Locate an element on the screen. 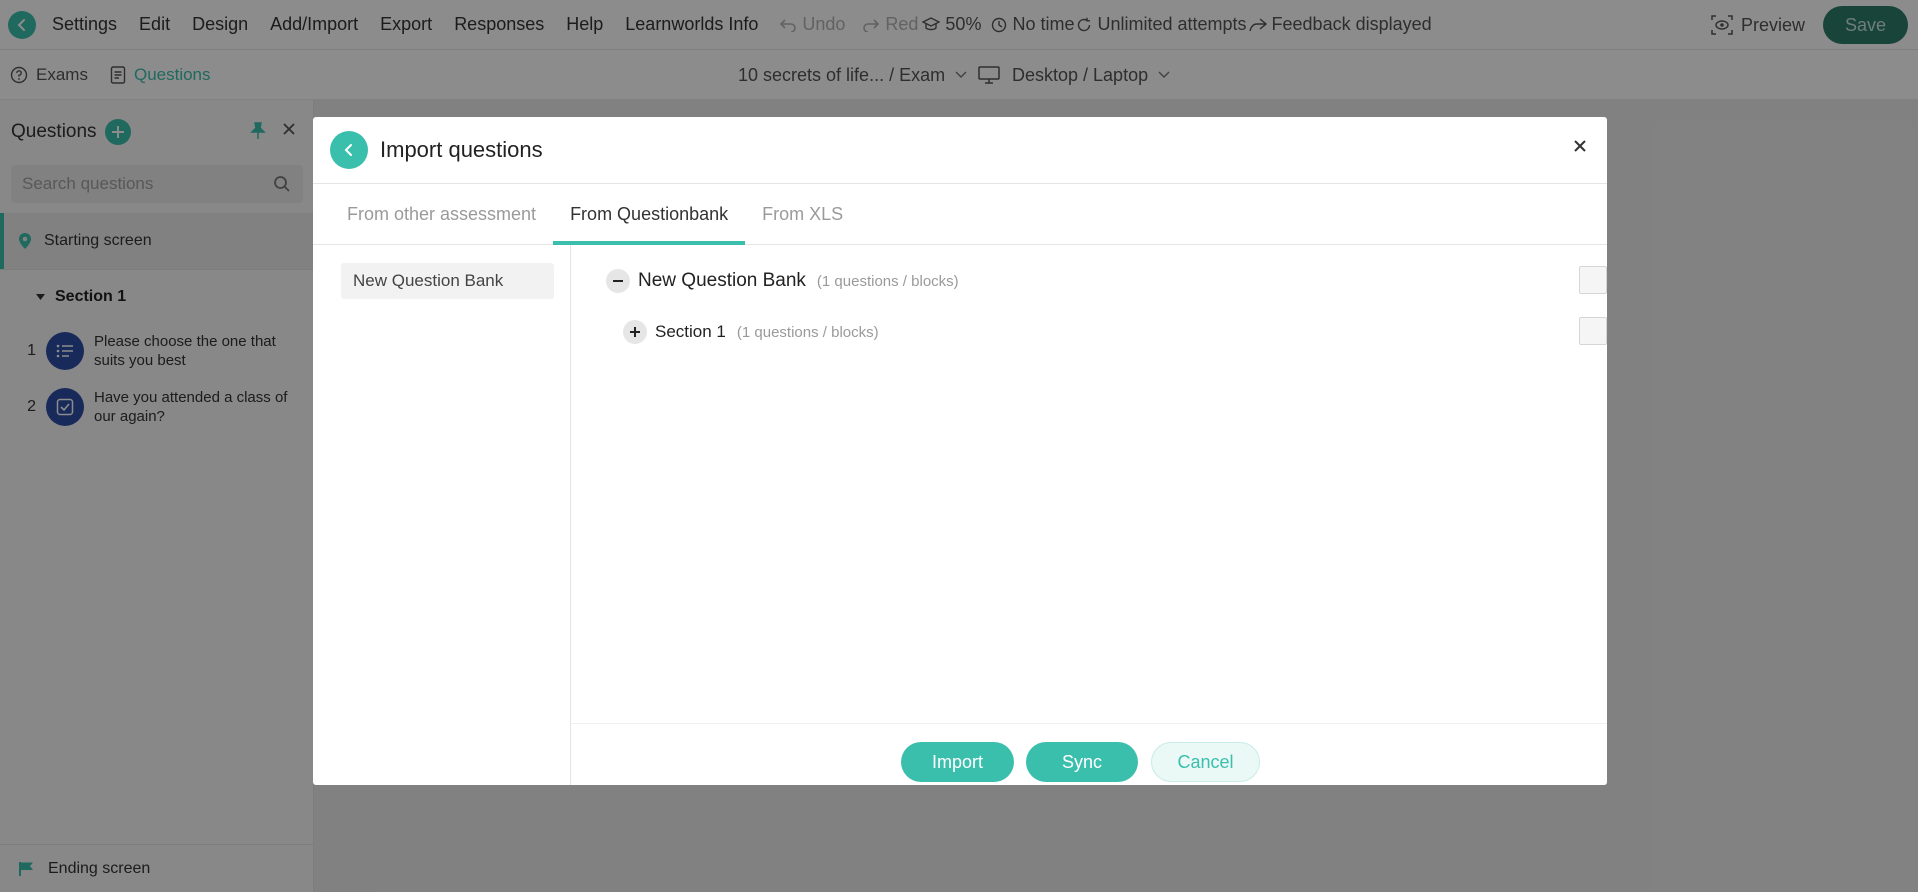 This screenshot has height=892, width=1918. tab-from-other-assessment: From other assessment is located at coordinates (441, 214).